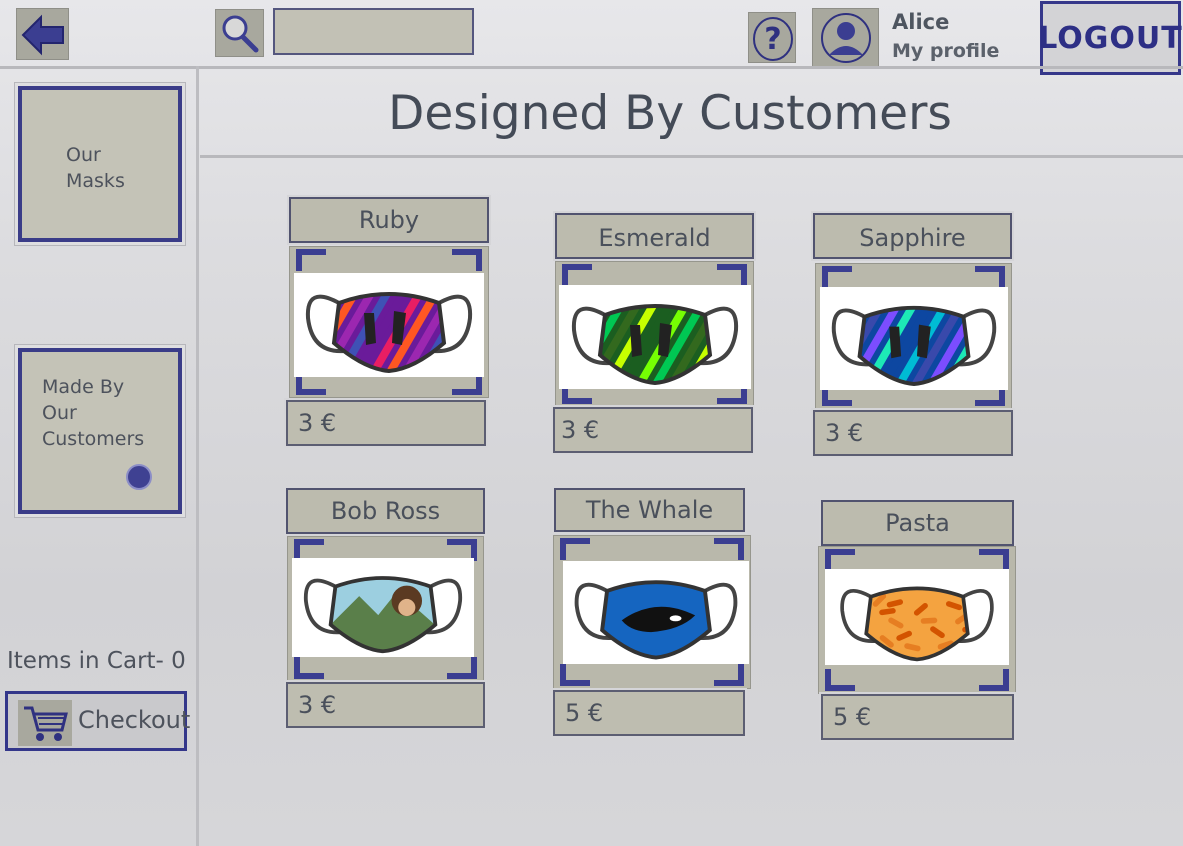  What do you see at coordinates (134, 720) in the screenshot?
I see `checkout-label: Checkout` at bounding box center [134, 720].